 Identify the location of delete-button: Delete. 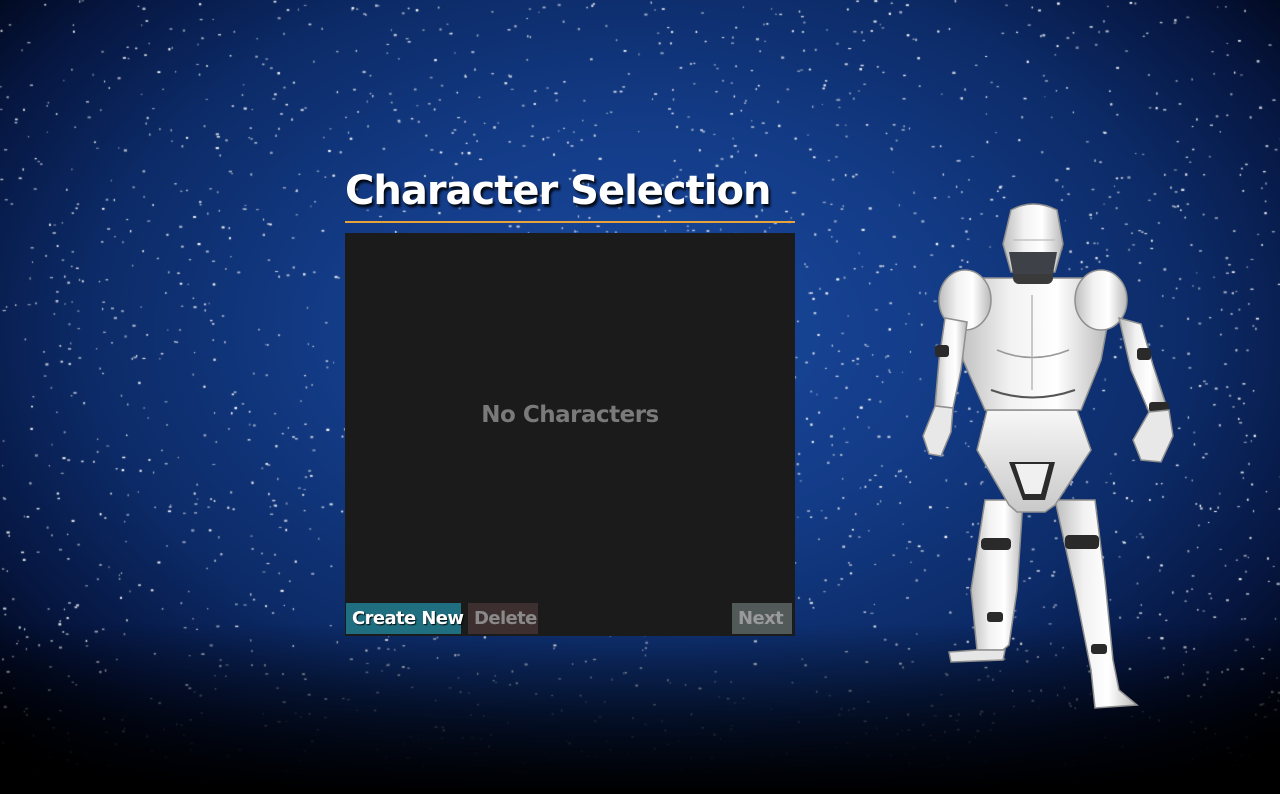
(503, 618).